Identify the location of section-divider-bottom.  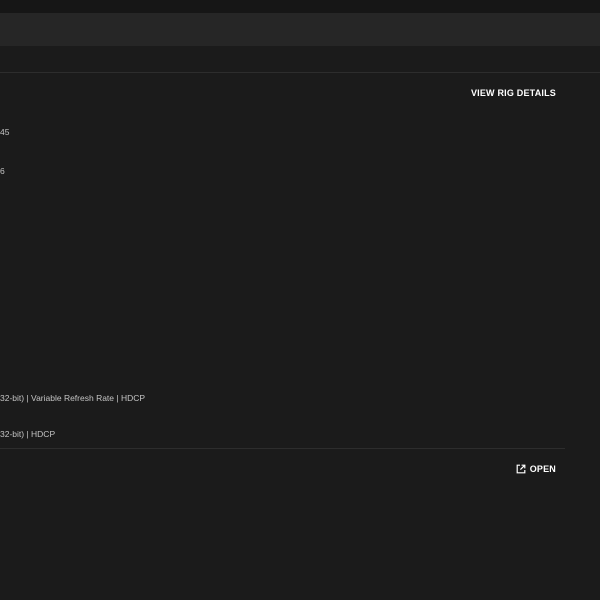
(282, 448).